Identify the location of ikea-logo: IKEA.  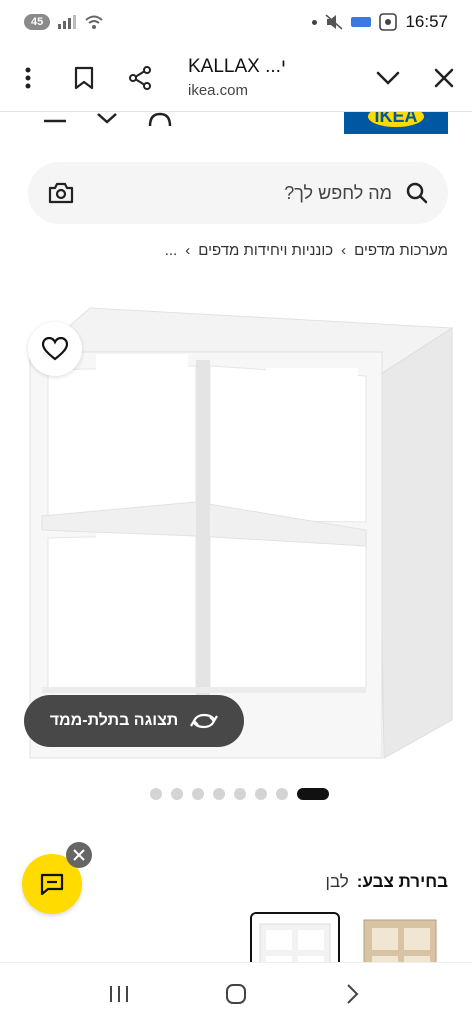
(396, 123).